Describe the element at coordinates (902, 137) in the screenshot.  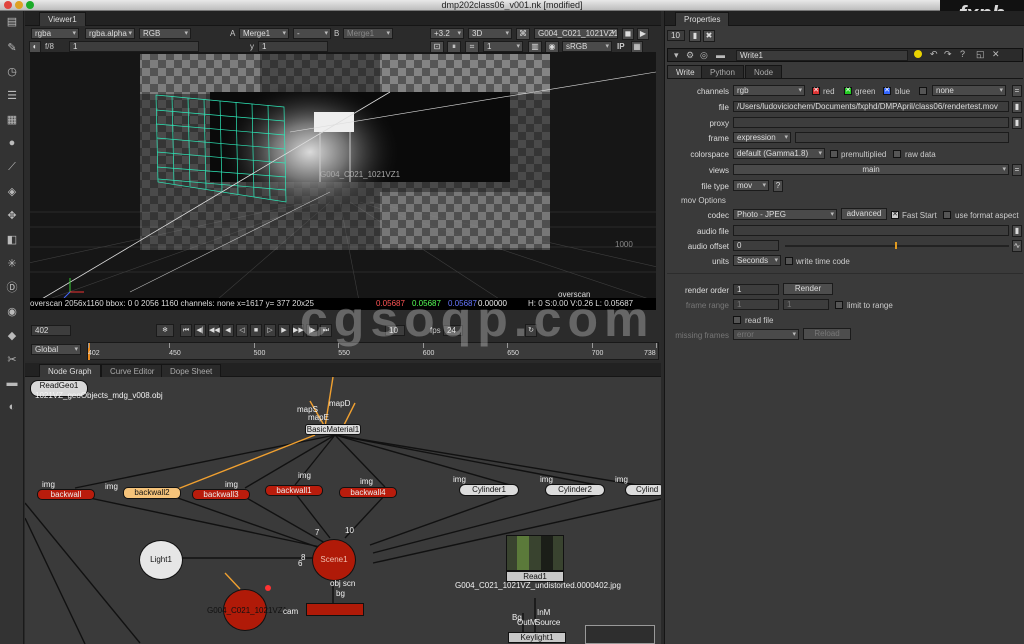
I see `frame-expression-field` at that location.